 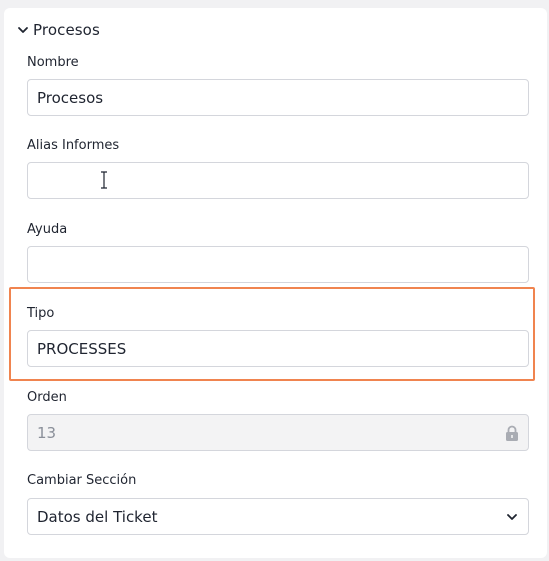 I want to click on tipo-input: PROCESSES, so click(x=278, y=348).